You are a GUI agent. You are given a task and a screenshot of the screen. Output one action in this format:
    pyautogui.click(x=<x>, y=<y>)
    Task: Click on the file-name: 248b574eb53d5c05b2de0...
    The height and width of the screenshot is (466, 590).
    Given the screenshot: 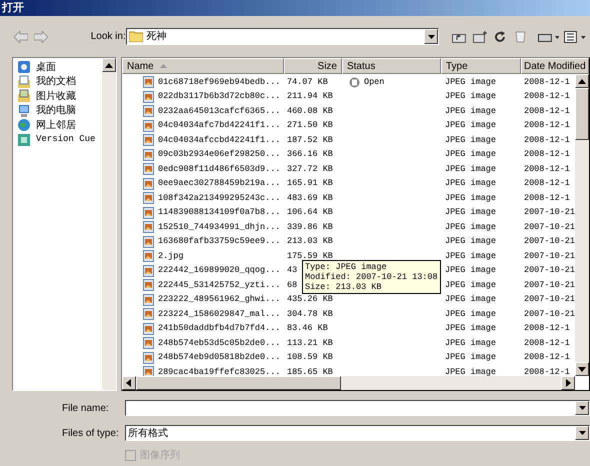 What is the action you would take?
    pyautogui.click(x=219, y=343)
    